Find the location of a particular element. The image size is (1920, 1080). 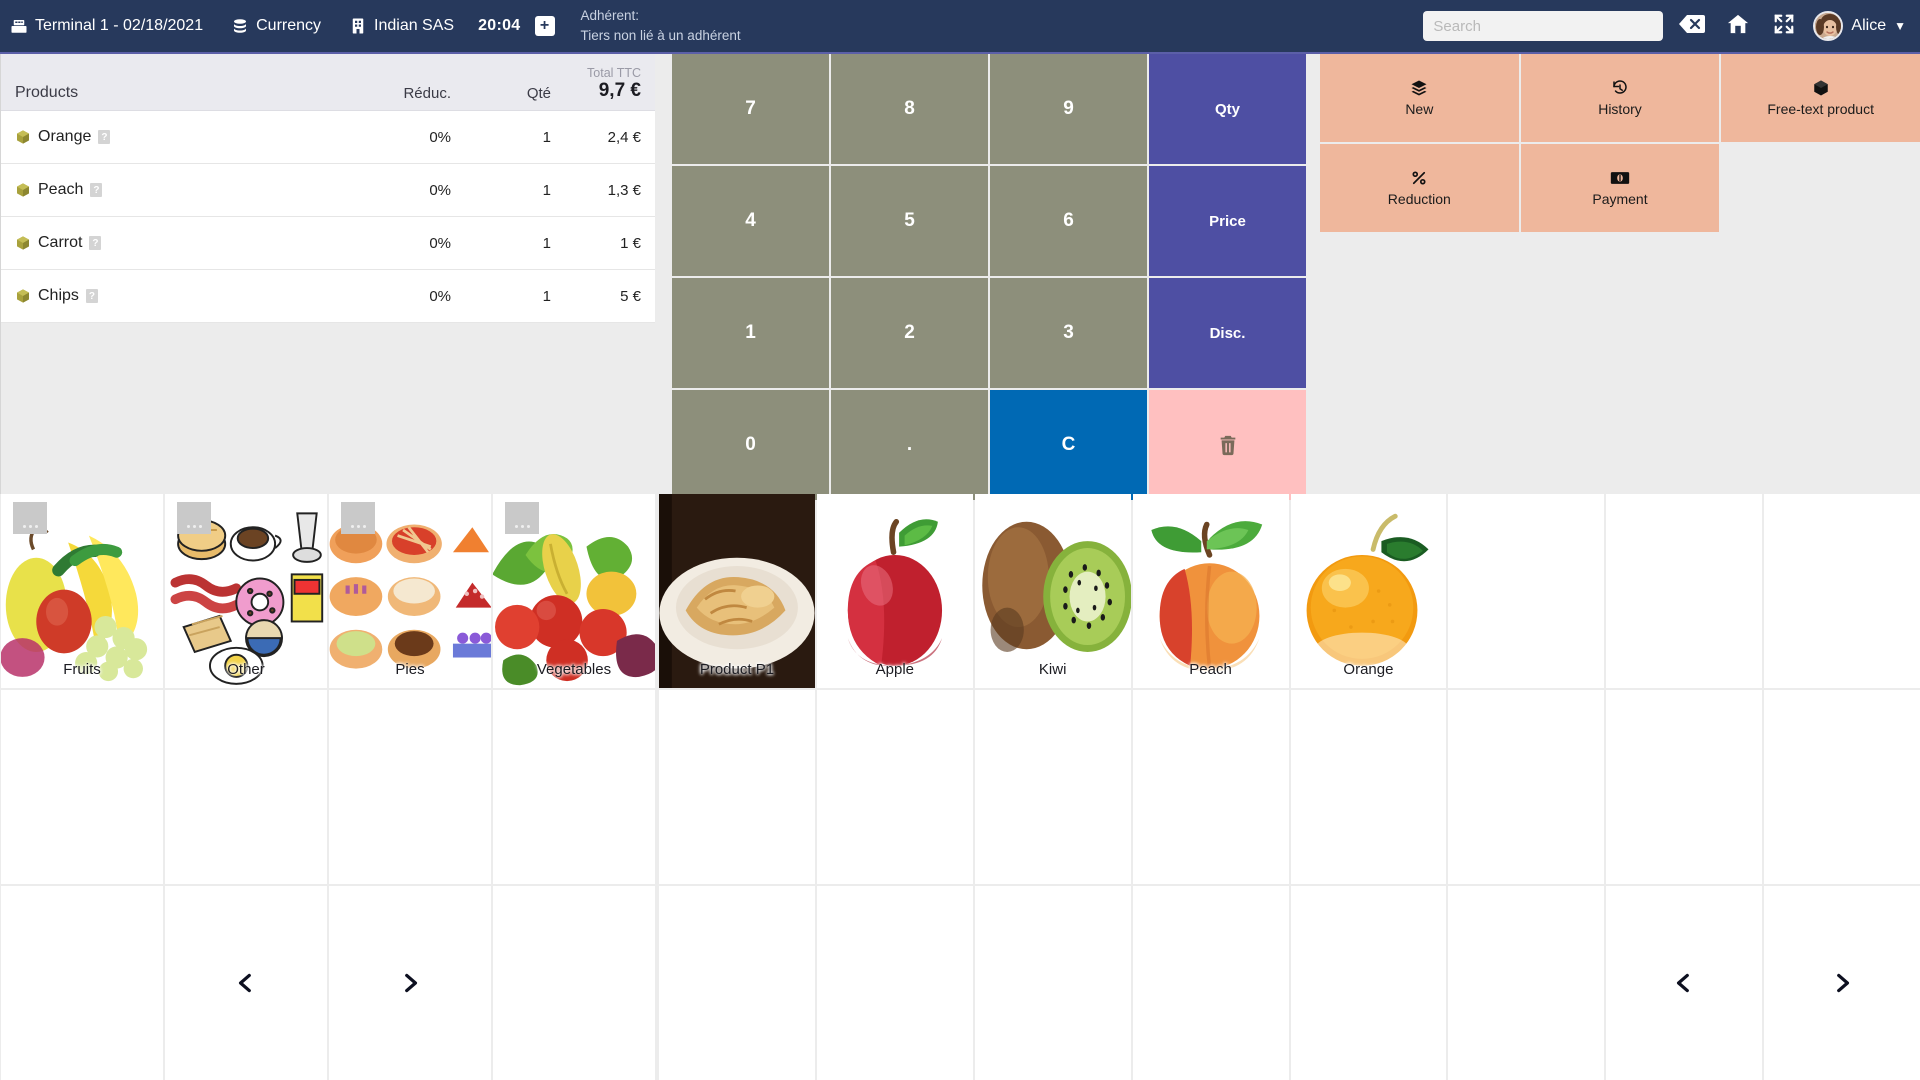

table-row: Carrot ? 0% 1 1 € is located at coordinates (328, 243).